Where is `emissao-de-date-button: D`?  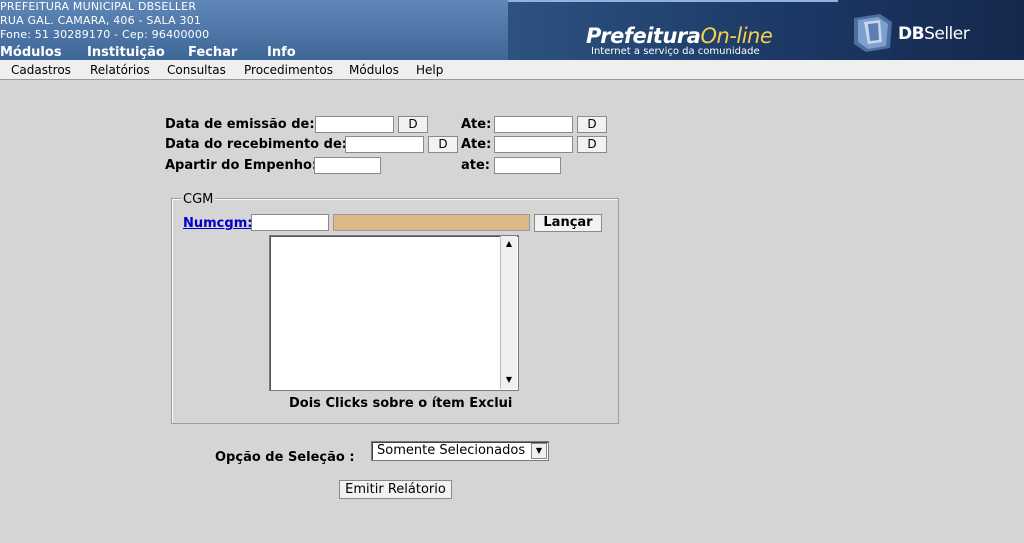
emissao-de-date-button: D is located at coordinates (413, 124).